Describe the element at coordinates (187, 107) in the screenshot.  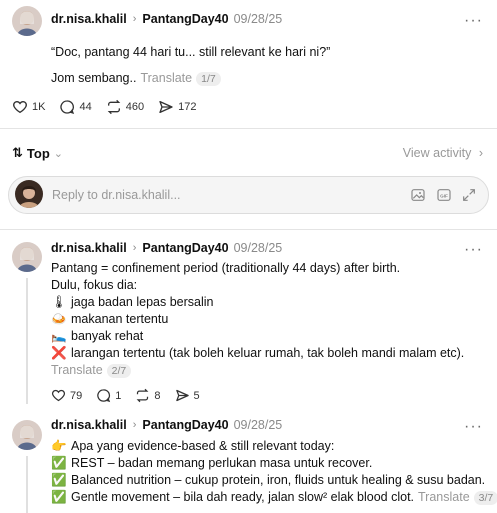
I see `share-count: 172` at that location.